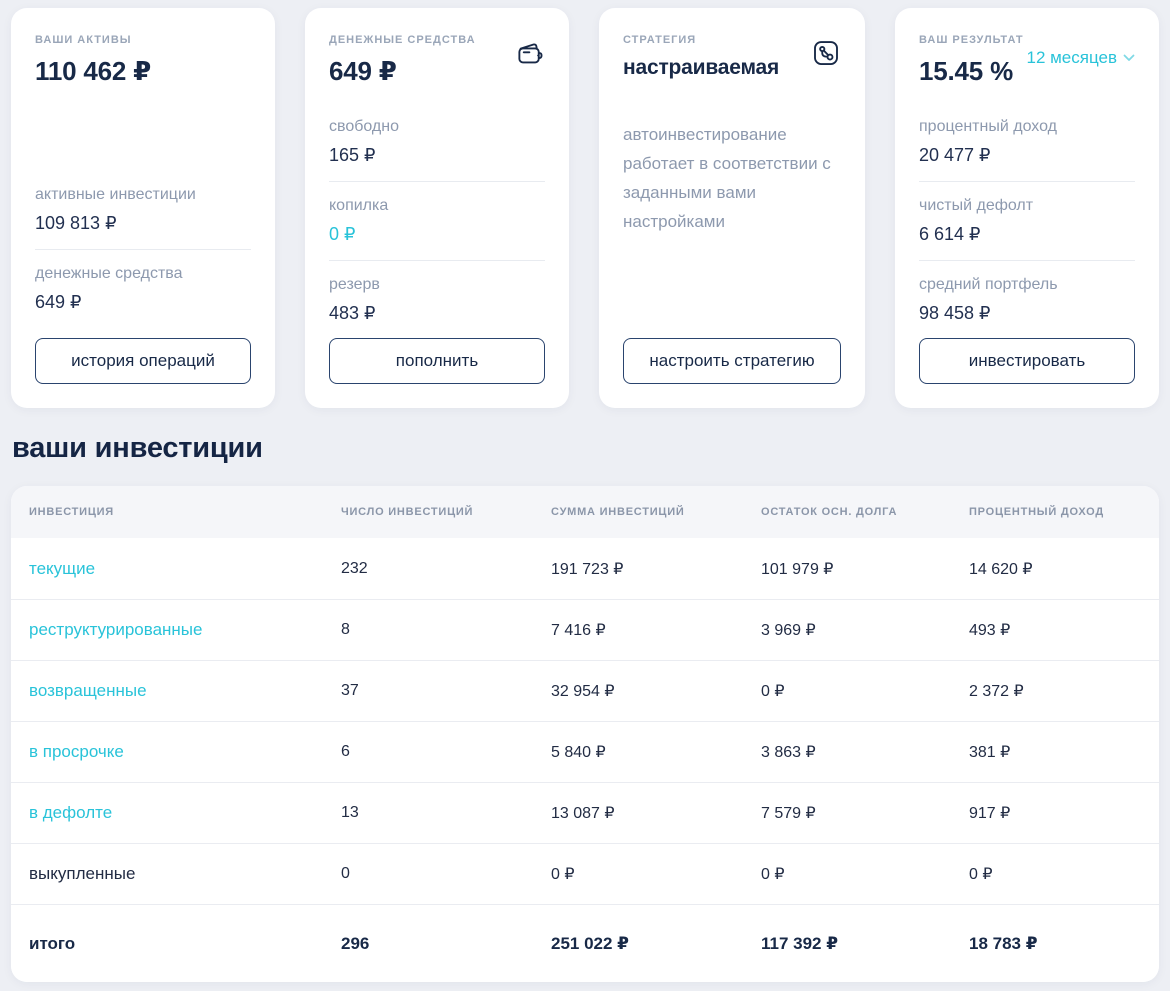  I want to click on invest-button: инвестировать, so click(1027, 361).